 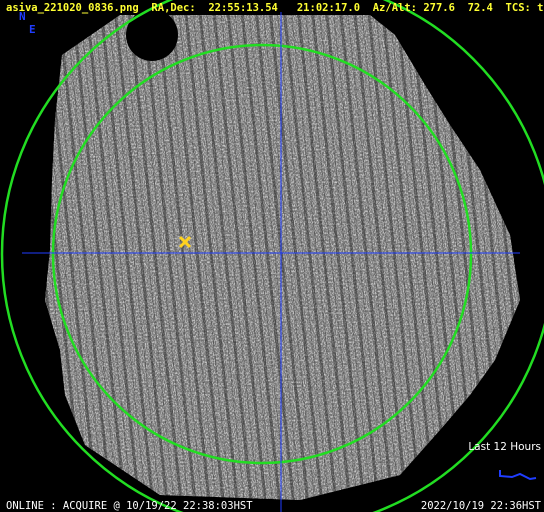 What do you see at coordinates (518, 8) in the screenshot?
I see `tcs-label: TCS:` at bounding box center [518, 8].